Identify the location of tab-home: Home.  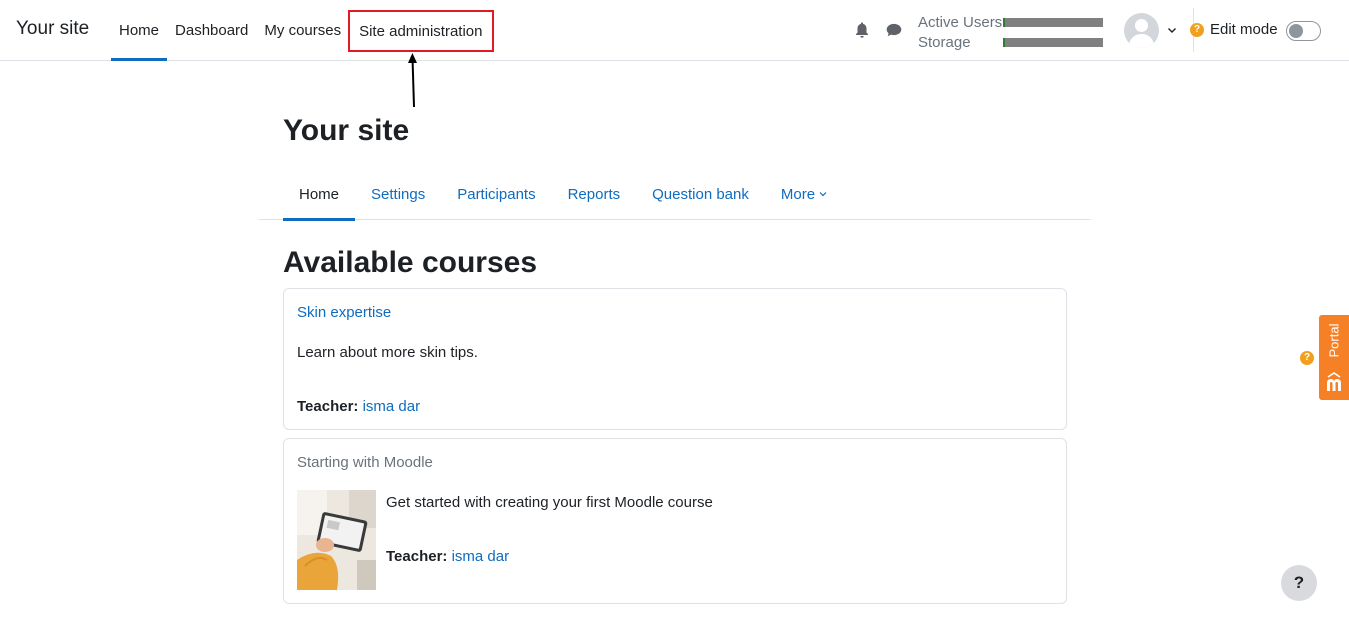
(319, 194).